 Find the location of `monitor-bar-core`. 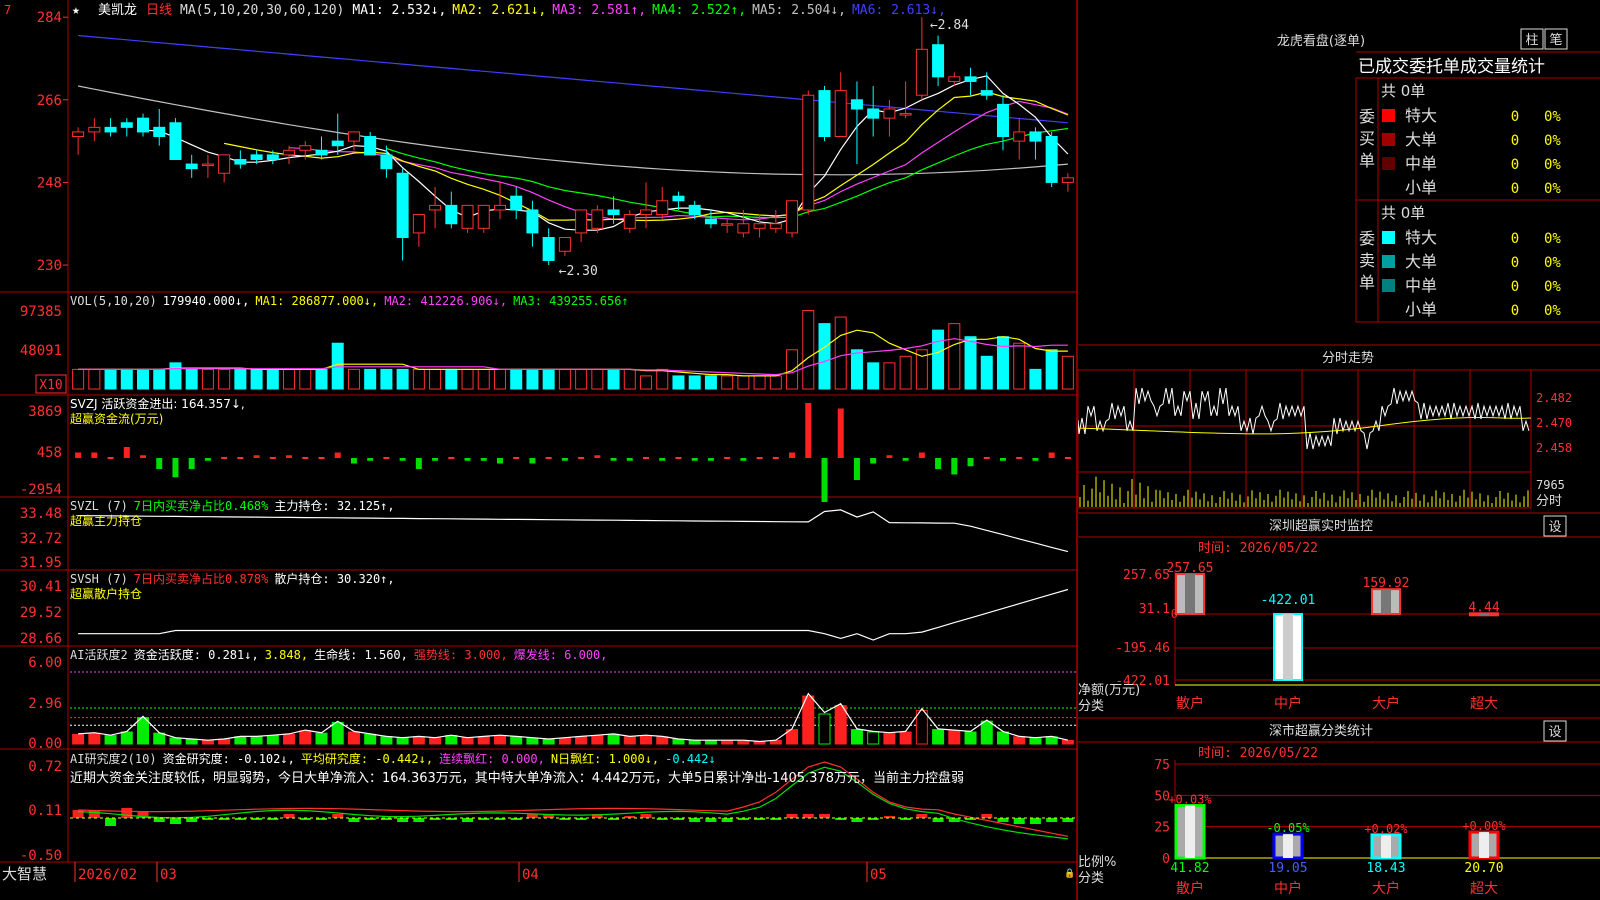

monitor-bar-core is located at coordinates (1190, 594).